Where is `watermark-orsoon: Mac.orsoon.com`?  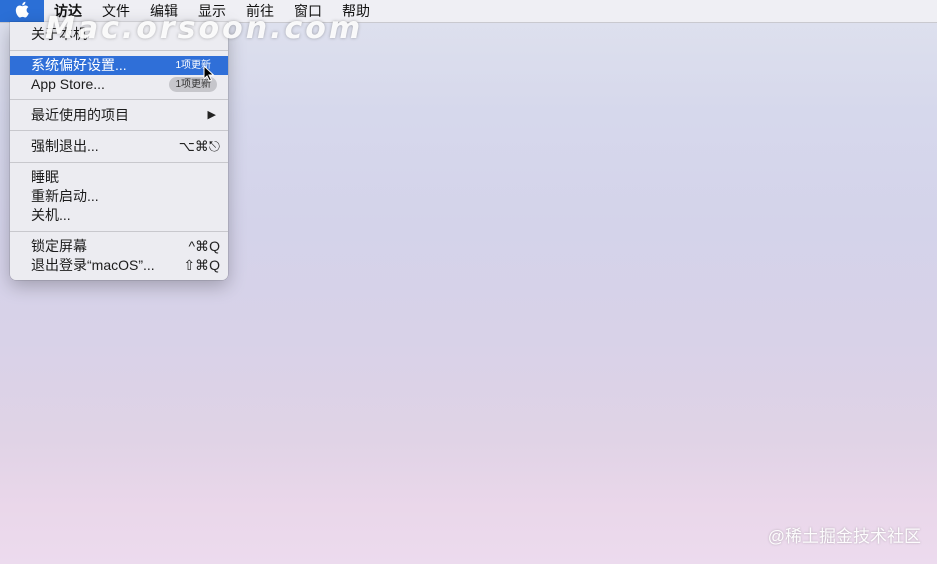 watermark-orsoon: Mac.orsoon.com is located at coordinates (204, 28).